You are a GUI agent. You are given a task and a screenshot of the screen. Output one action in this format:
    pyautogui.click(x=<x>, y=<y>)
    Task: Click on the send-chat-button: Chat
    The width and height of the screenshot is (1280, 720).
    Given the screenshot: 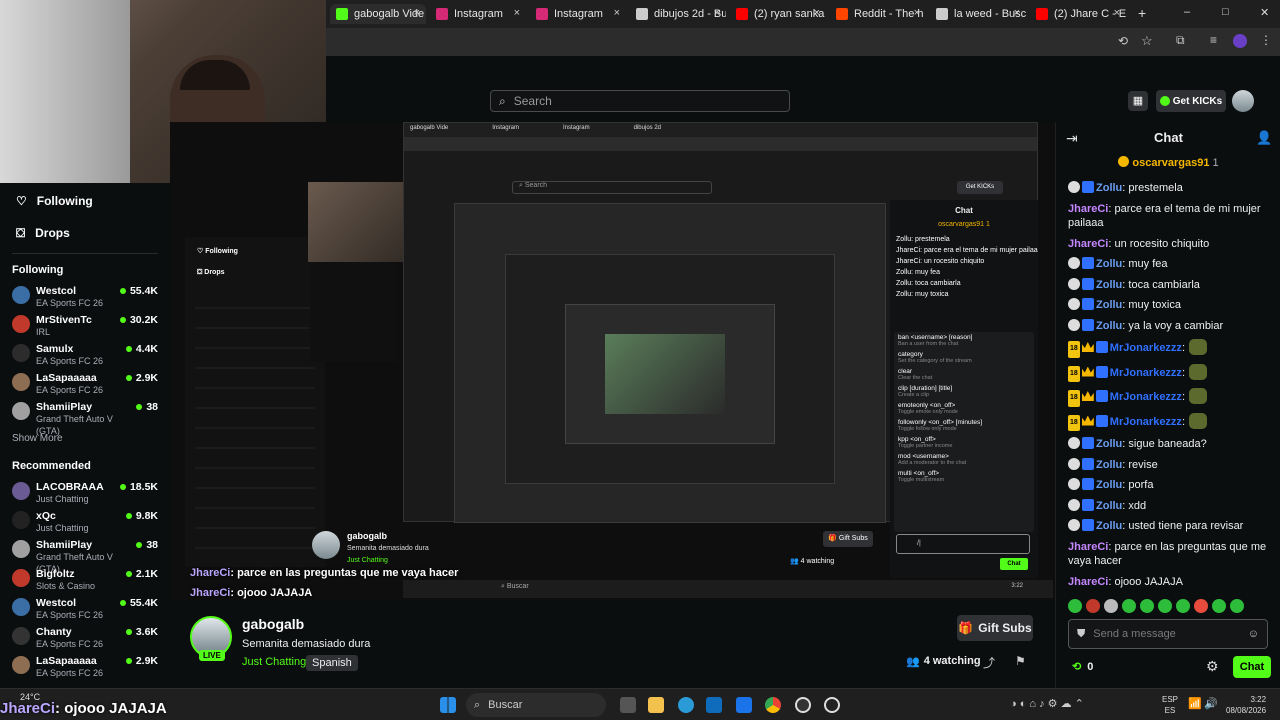 What is the action you would take?
    pyautogui.click(x=1252, y=667)
    